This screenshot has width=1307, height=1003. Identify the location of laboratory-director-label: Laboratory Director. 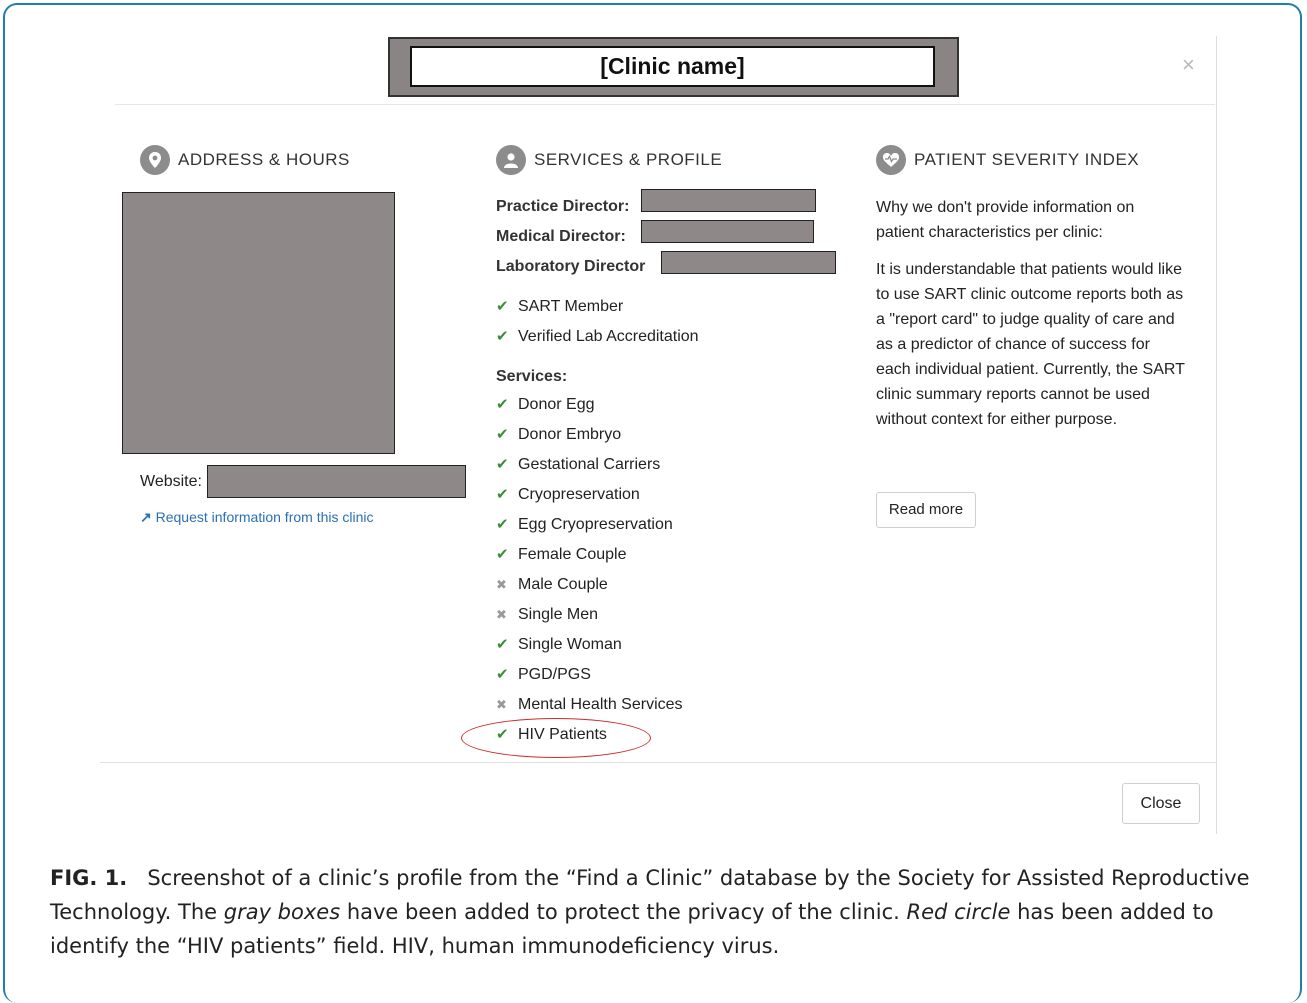
(571, 266).